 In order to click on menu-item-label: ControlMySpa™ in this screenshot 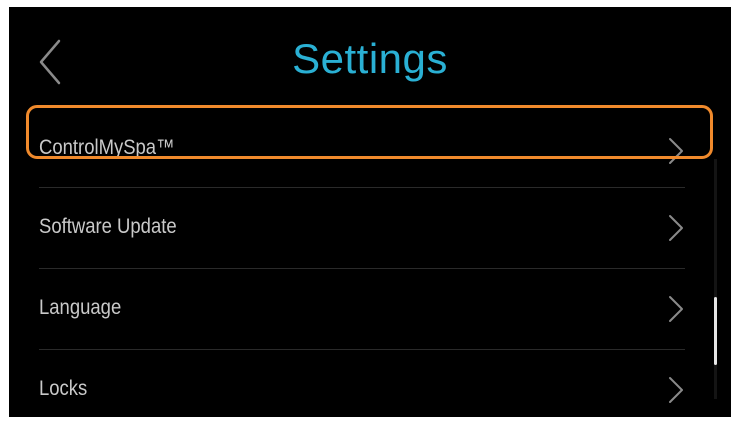, I will do `click(107, 147)`.